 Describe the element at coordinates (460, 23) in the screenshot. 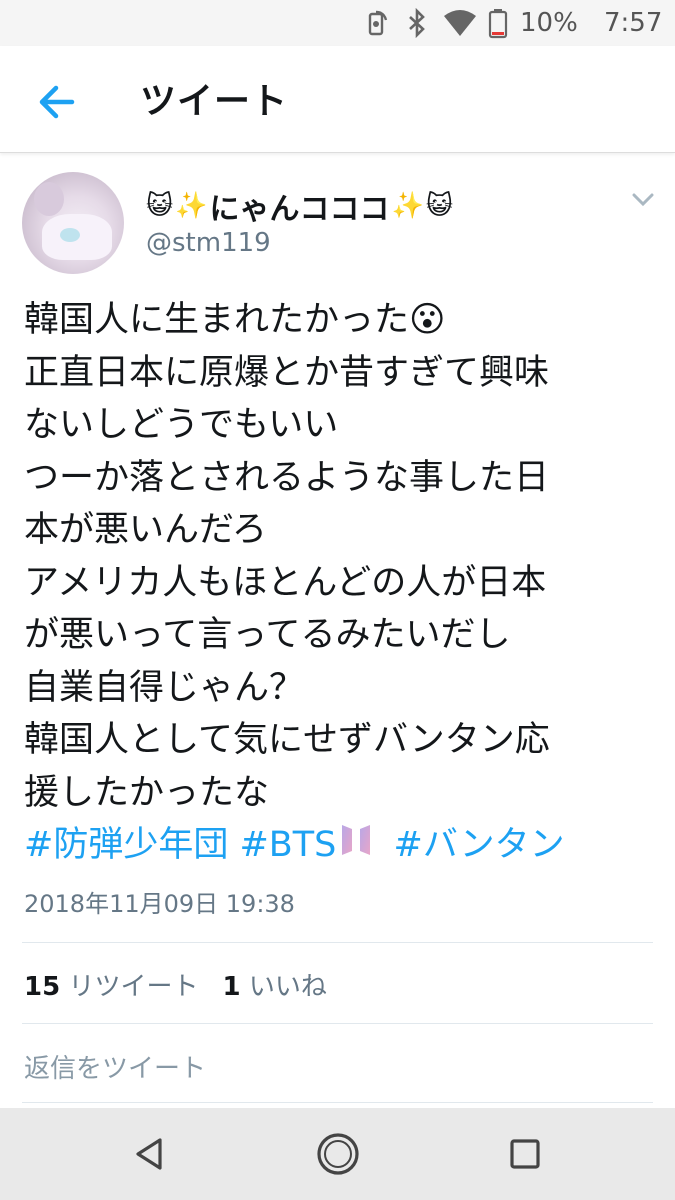

I see `wifi-icon` at that location.